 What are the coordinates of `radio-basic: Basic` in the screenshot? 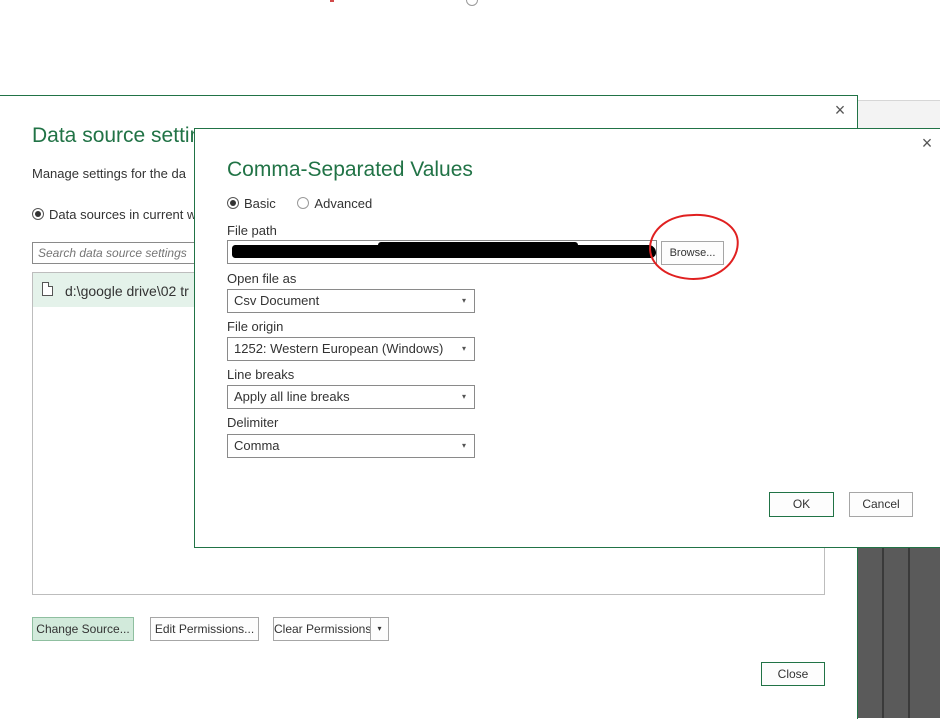 It's located at (251, 203).